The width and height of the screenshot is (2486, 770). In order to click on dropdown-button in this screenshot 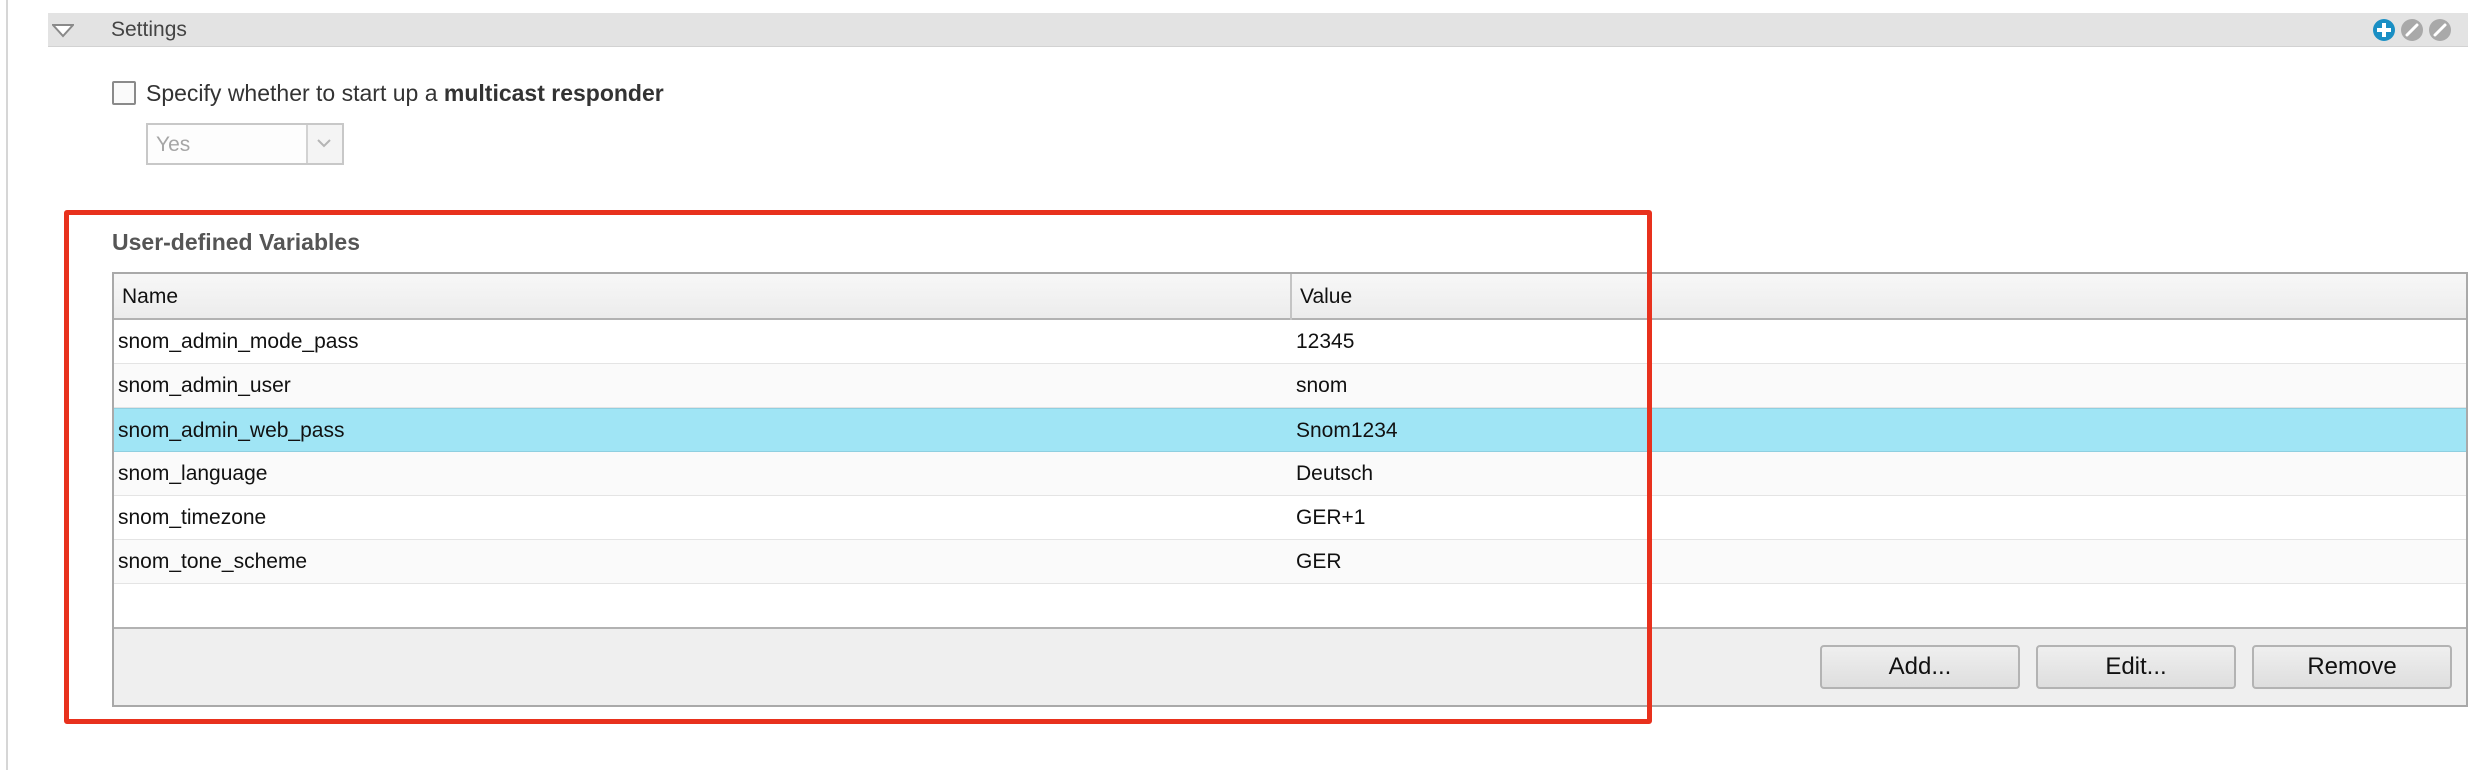, I will do `click(324, 144)`.